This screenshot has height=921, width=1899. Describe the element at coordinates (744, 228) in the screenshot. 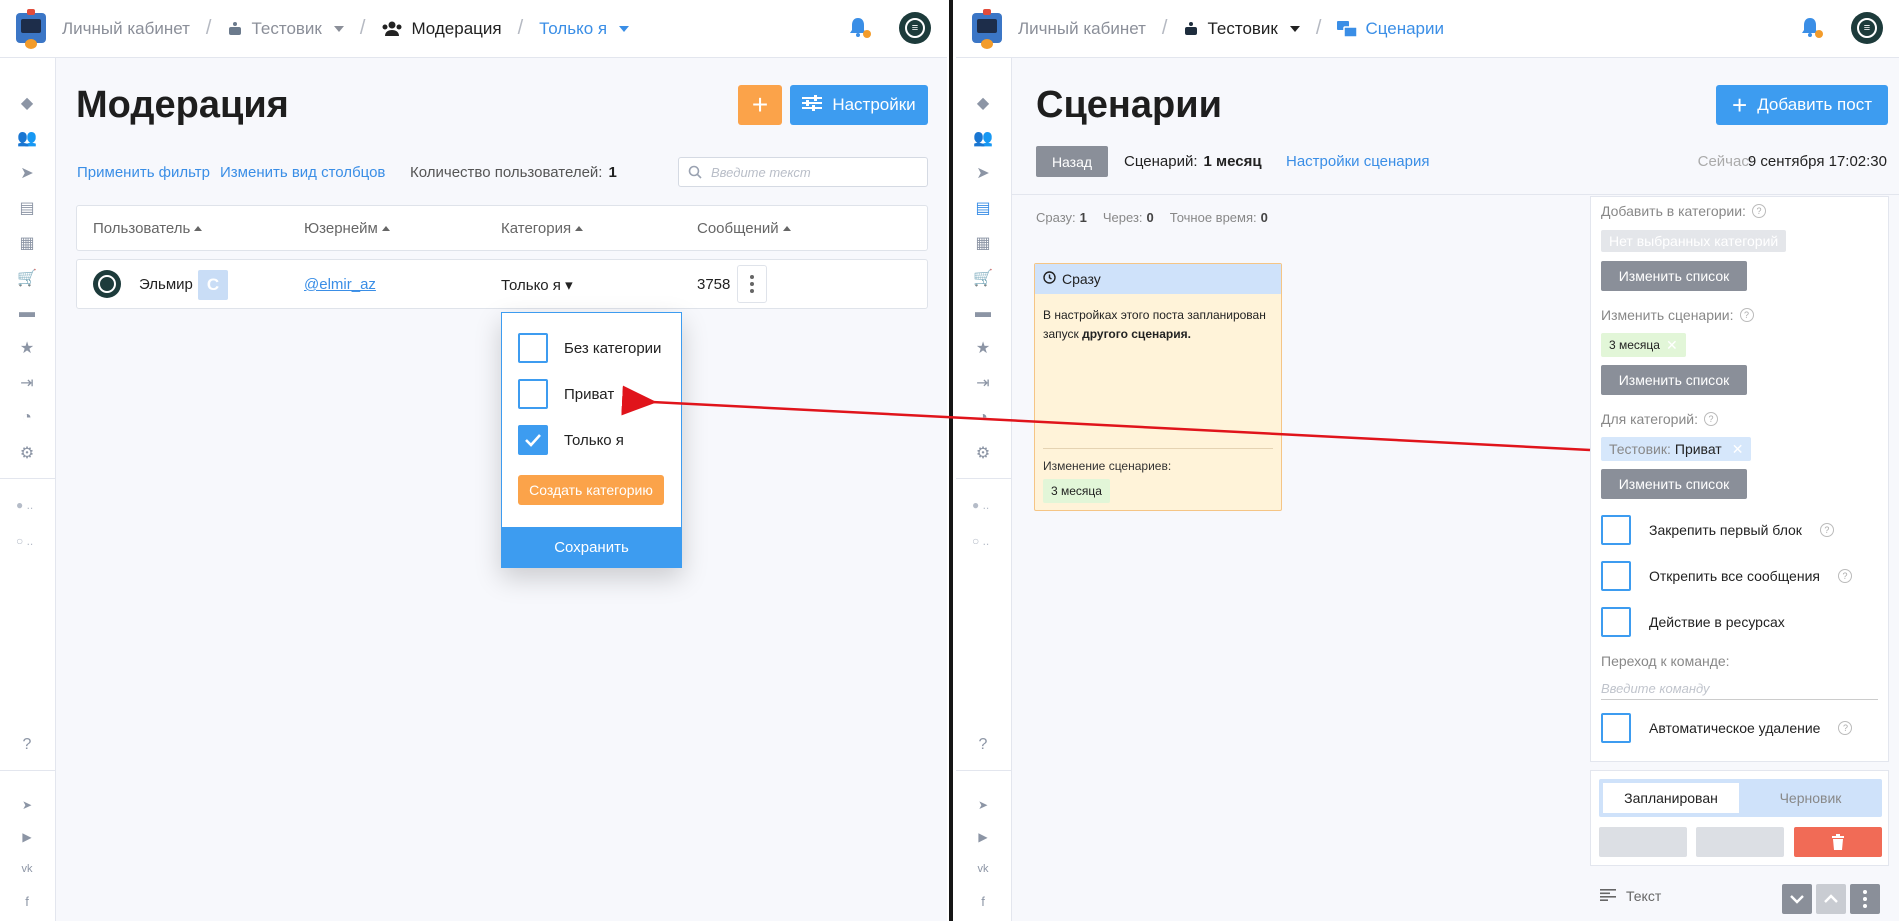

I see `column-messages: Сообщений` at that location.